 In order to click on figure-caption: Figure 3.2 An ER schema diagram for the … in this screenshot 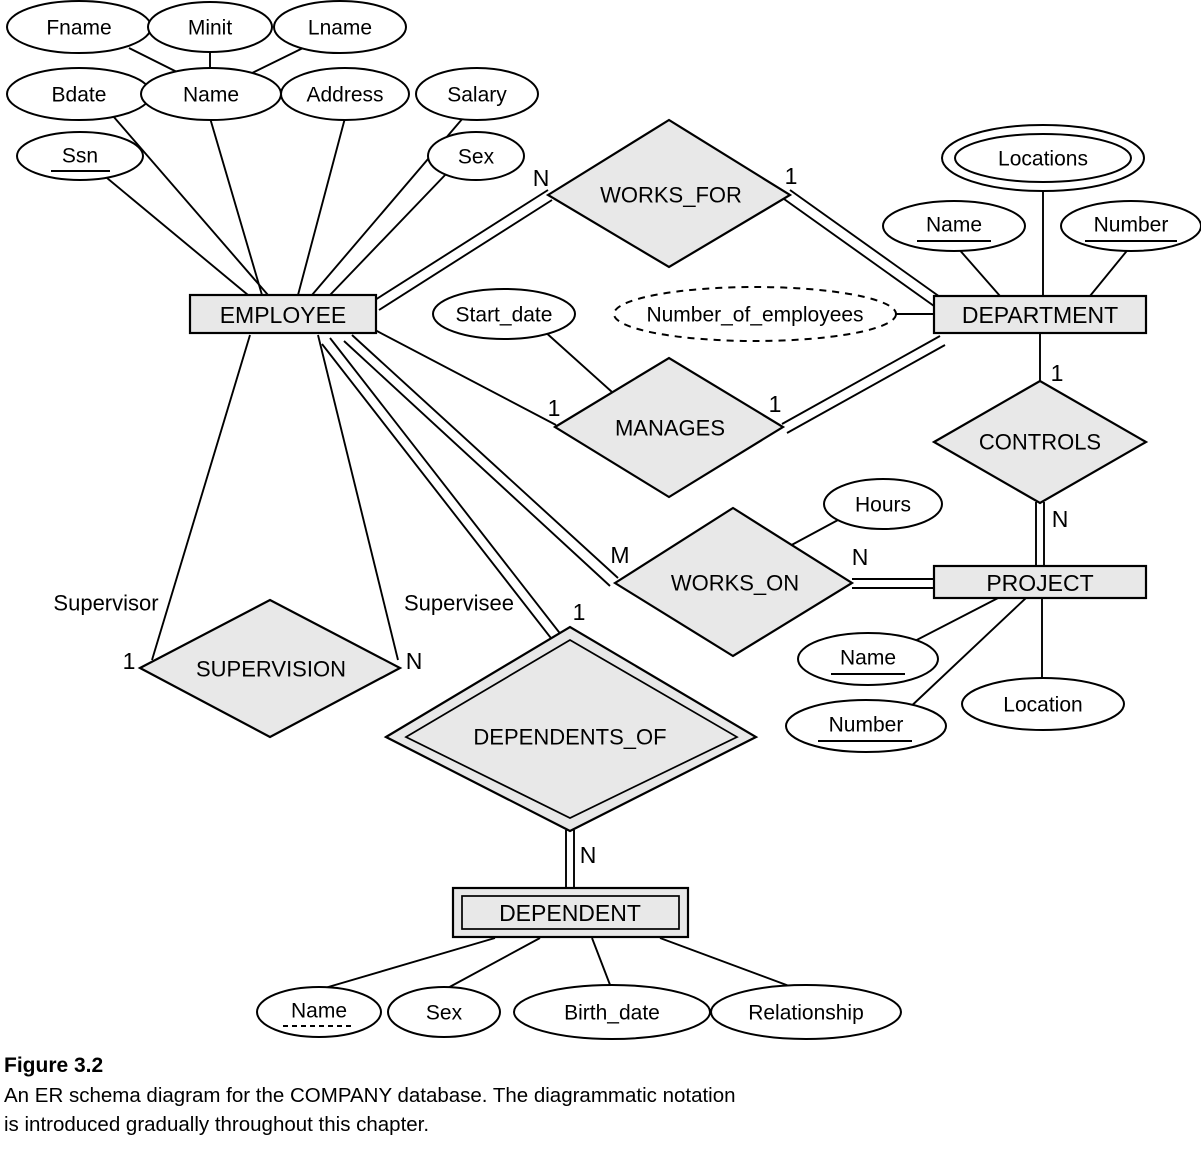, I will do `click(600, 1095)`.